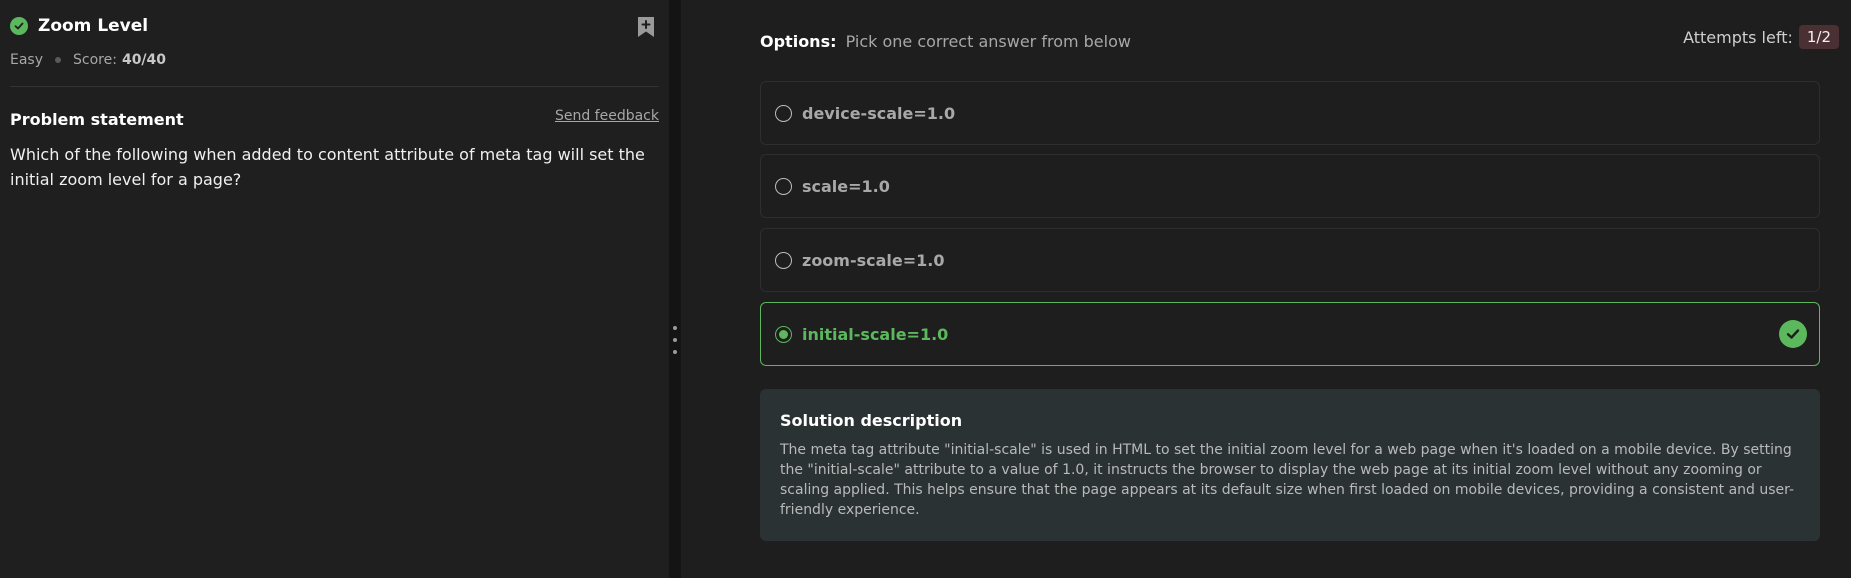 This screenshot has width=1851, height=578. What do you see at coordinates (1793, 334) in the screenshot?
I see `correct-check-icon` at bounding box center [1793, 334].